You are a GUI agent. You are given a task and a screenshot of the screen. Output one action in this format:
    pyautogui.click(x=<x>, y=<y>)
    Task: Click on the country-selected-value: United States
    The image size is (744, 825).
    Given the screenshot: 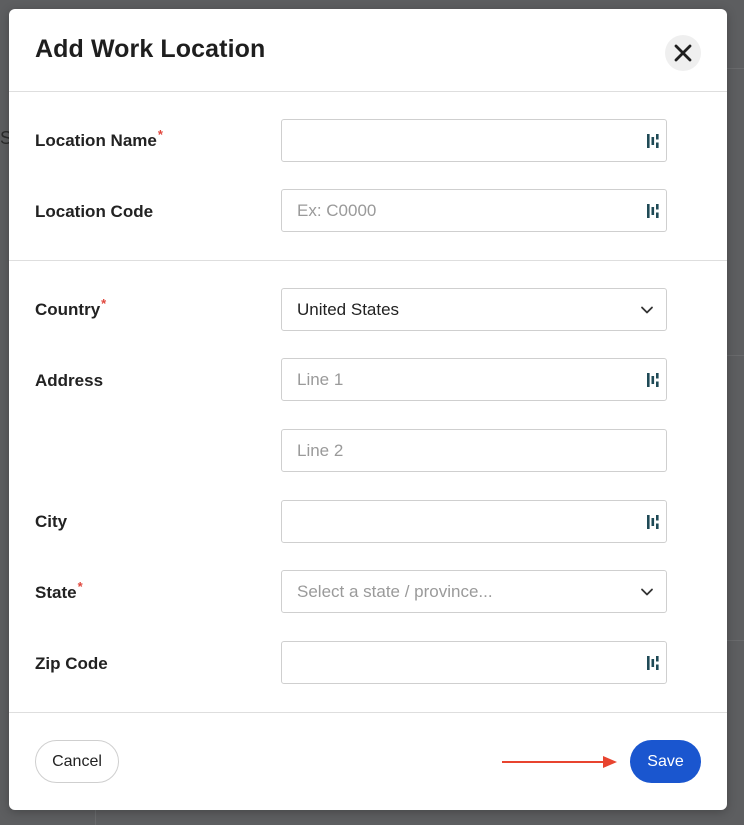 What is the action you would take?
    pyautogui.click(x=348, y=309)
    